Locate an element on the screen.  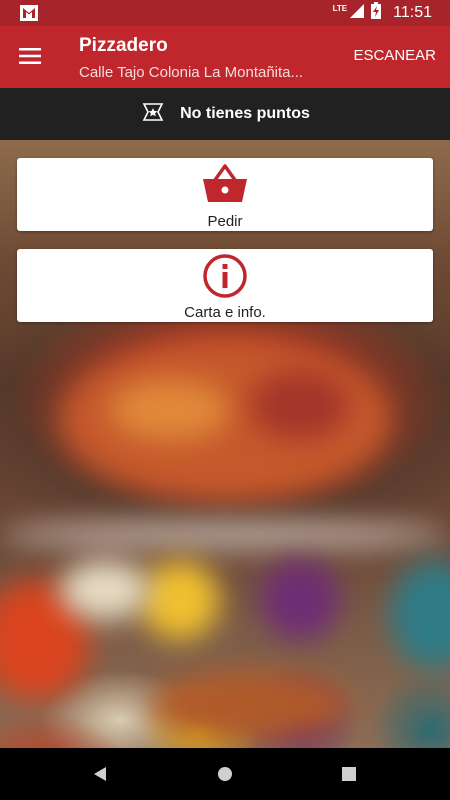
gmail-notification-icon is located at coordinates (29, 15).